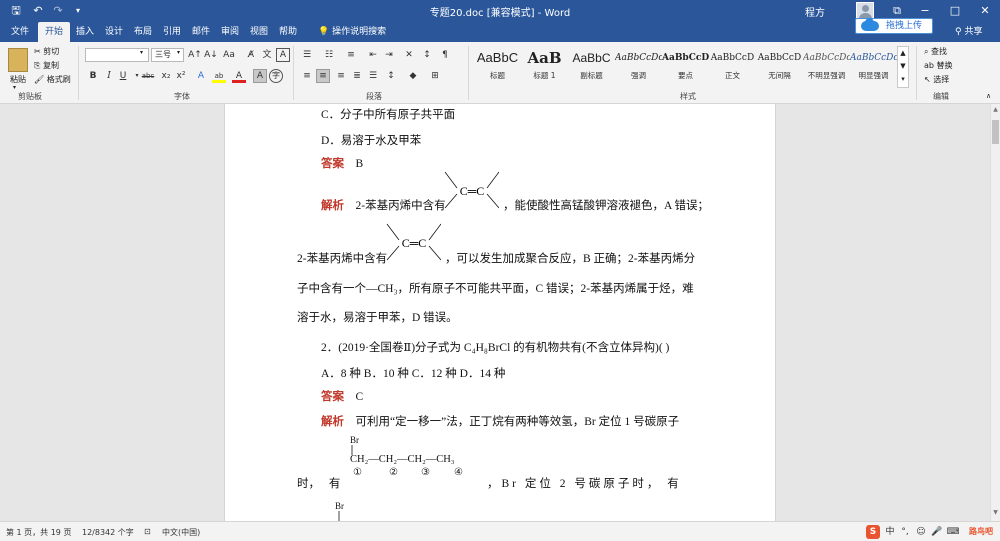 Image resolution: width=1000 pixels, height=541 pixels. What do you see at coordinates (427, 55) in the screenshot?
I see `sort-icon: ↕` at bounding box center [427, 55].